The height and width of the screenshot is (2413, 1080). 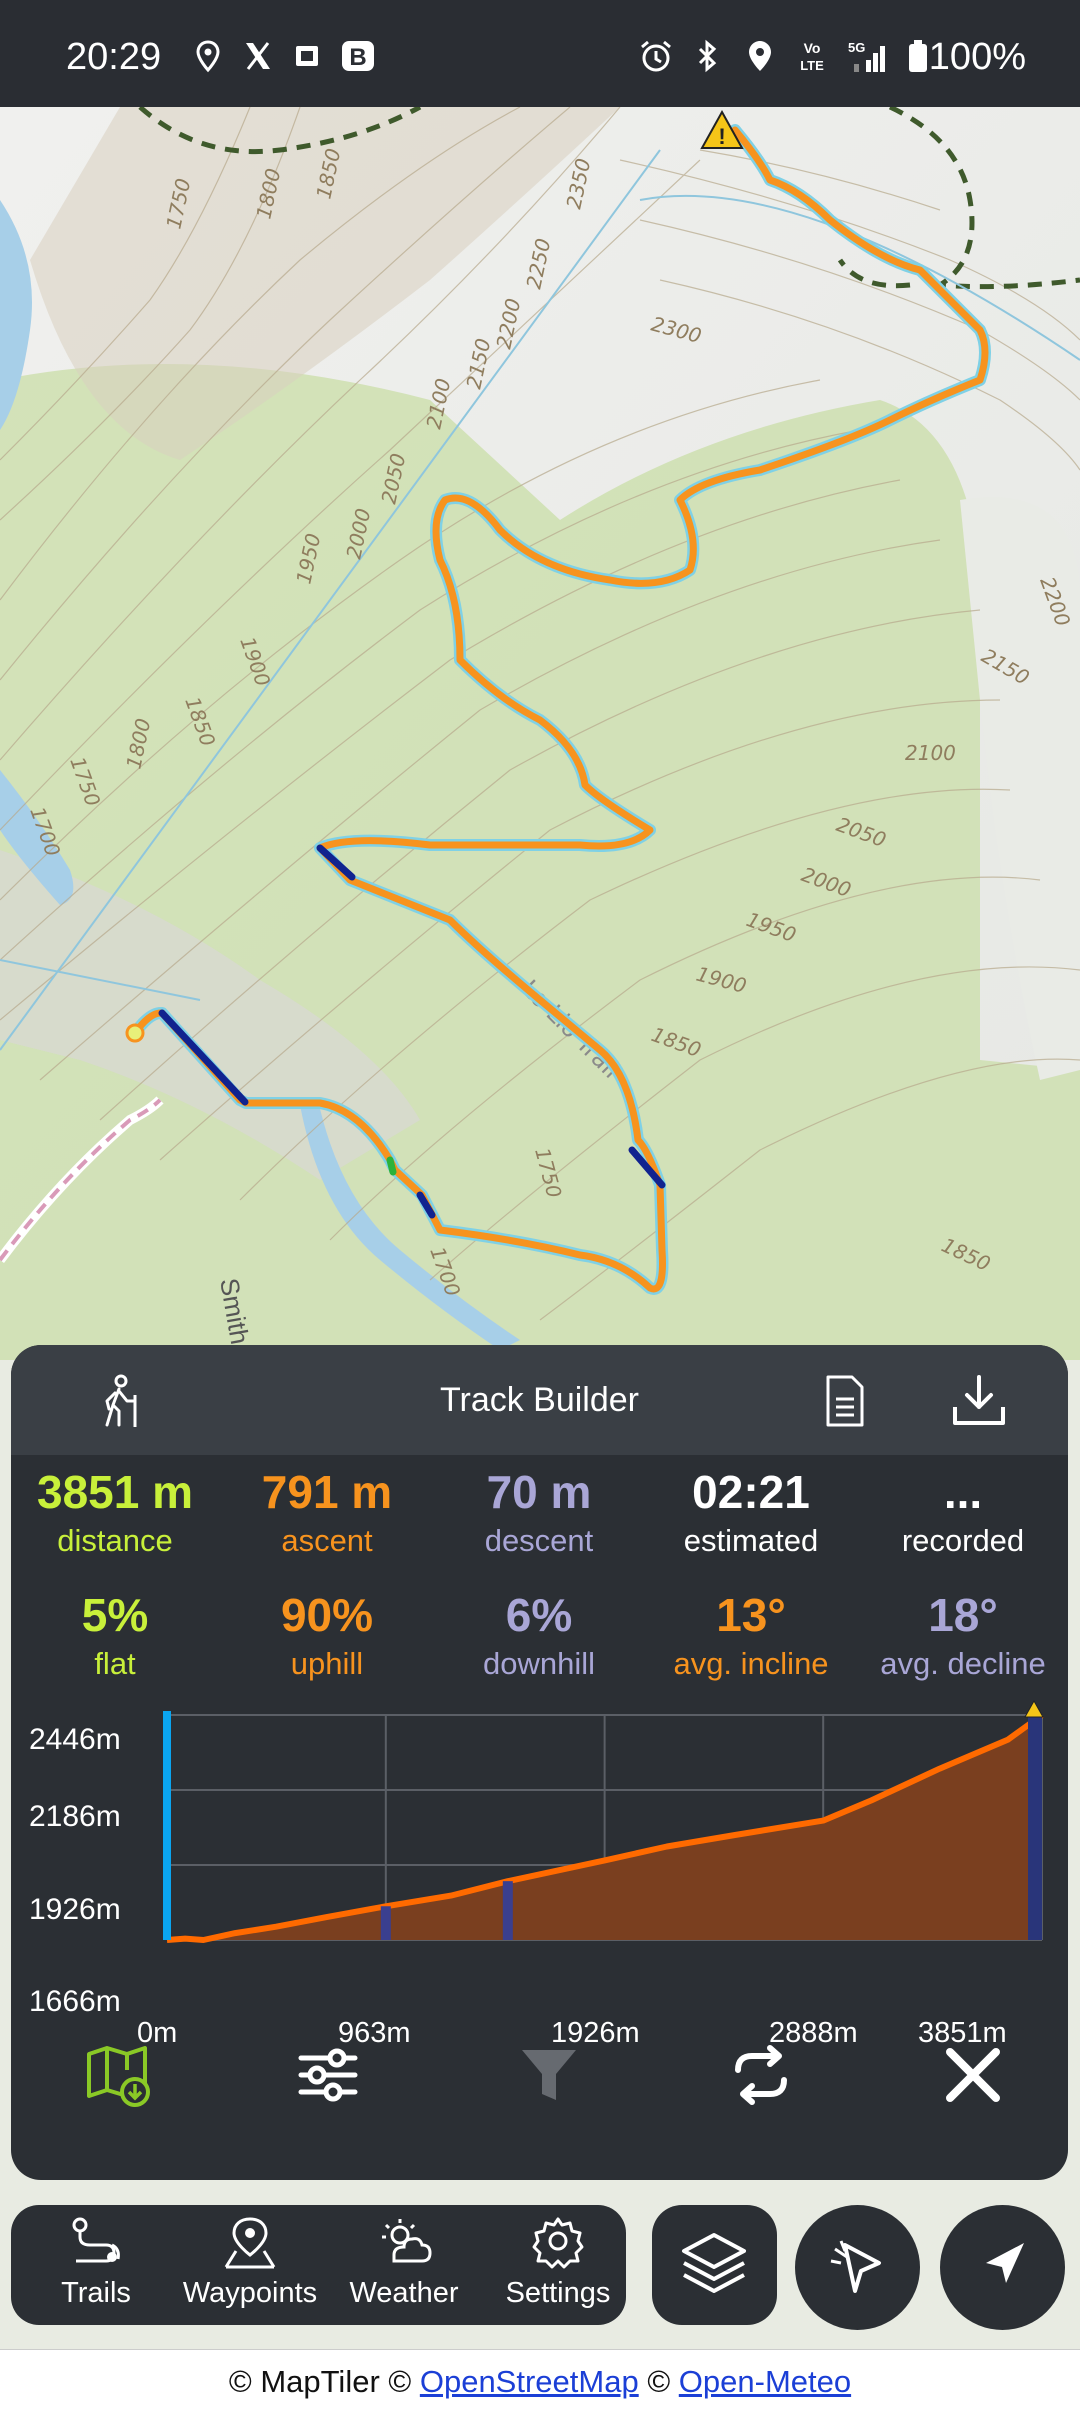 I want to click on stat-avg-incline: 13° avg. incline, so click(x=751, y=1635).